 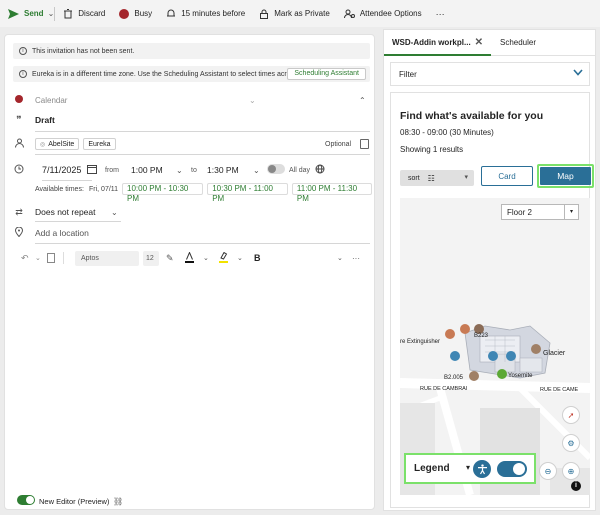 What do you see at coordinates (26, 501) in the screenshot?
I see `new-editor-toggle` at bounding box center [26, 501].